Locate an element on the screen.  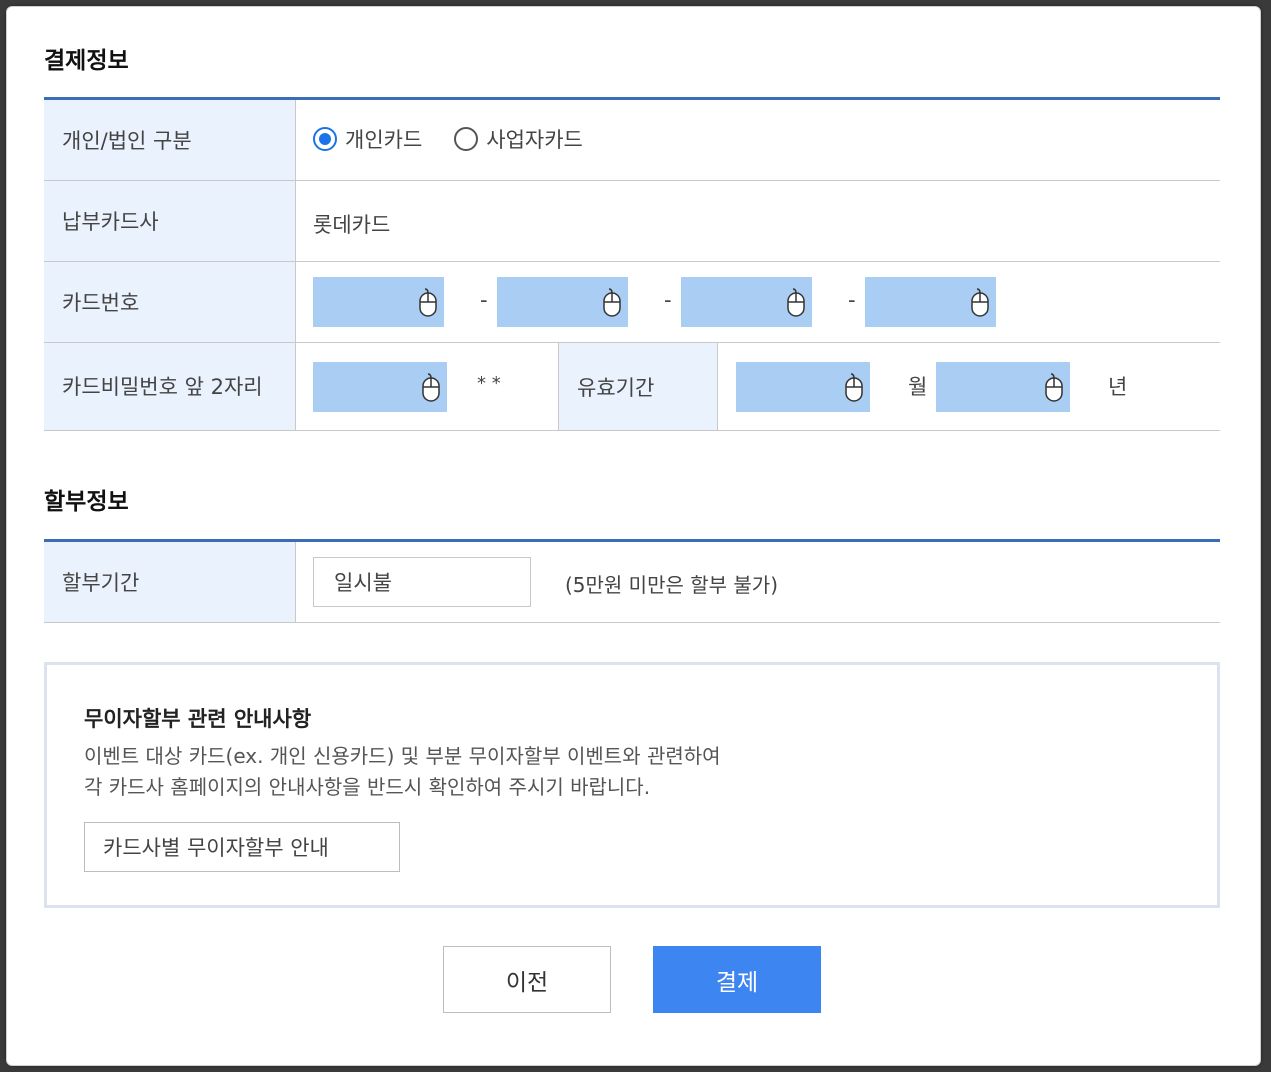
radio-personal-card: 개인카드 is located at coordinates (367, 139).